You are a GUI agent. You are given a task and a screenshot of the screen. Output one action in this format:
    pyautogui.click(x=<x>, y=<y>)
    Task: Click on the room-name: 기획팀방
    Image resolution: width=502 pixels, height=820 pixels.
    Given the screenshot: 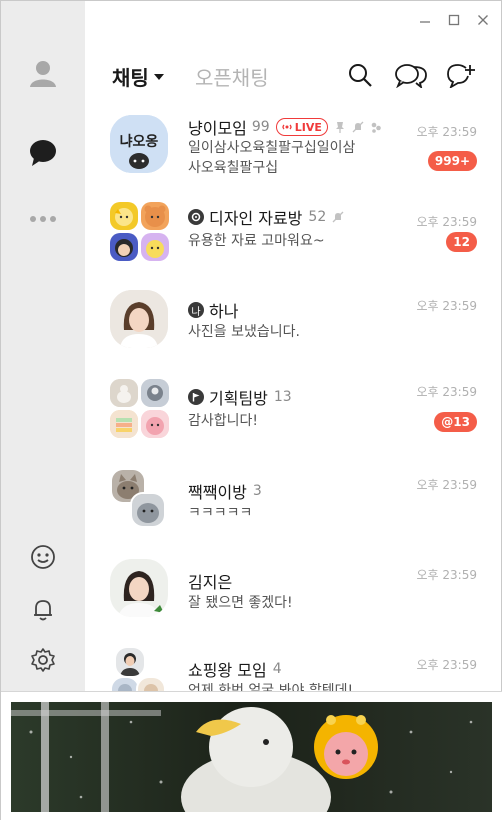 What is the action you would take?
    pyautogui.click(x=238, y=398)
    